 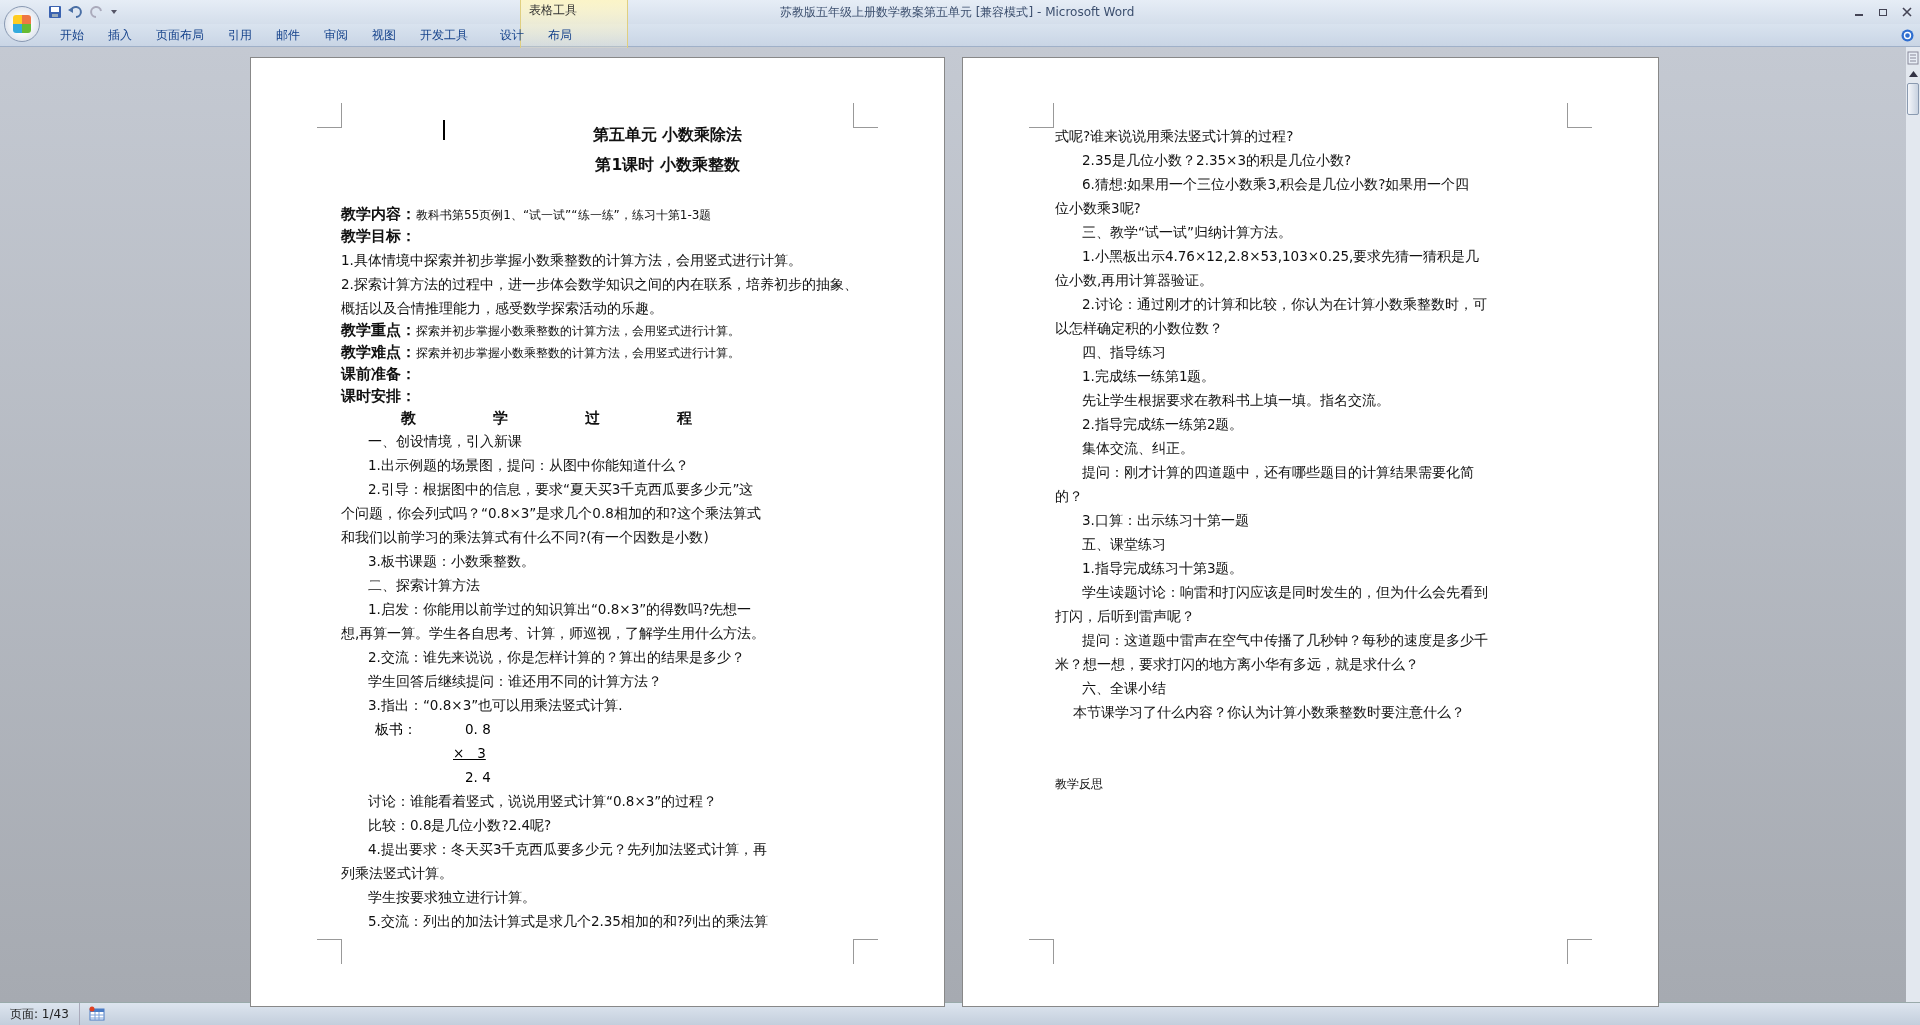 I want to click on paragraph: 3.板书课题：小数乘整数。, so click(x=451, y=561).